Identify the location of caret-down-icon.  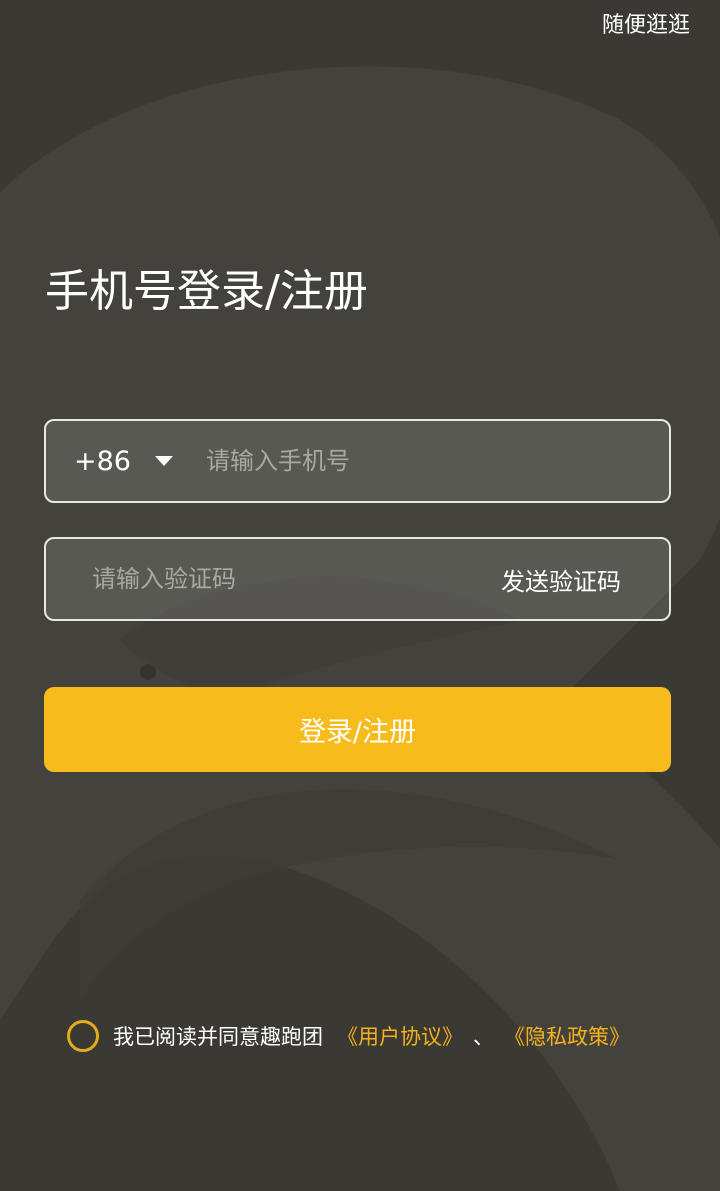
(163, 461).